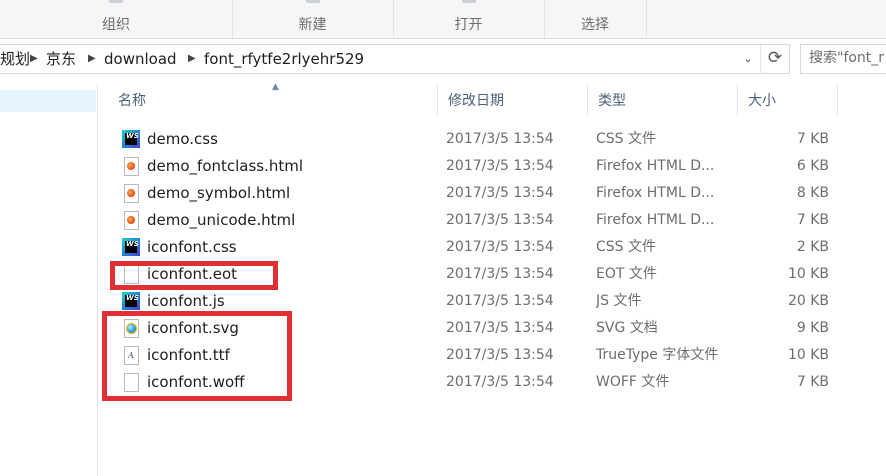  I want to click on file-size: 2 KB, so click(812, 247).